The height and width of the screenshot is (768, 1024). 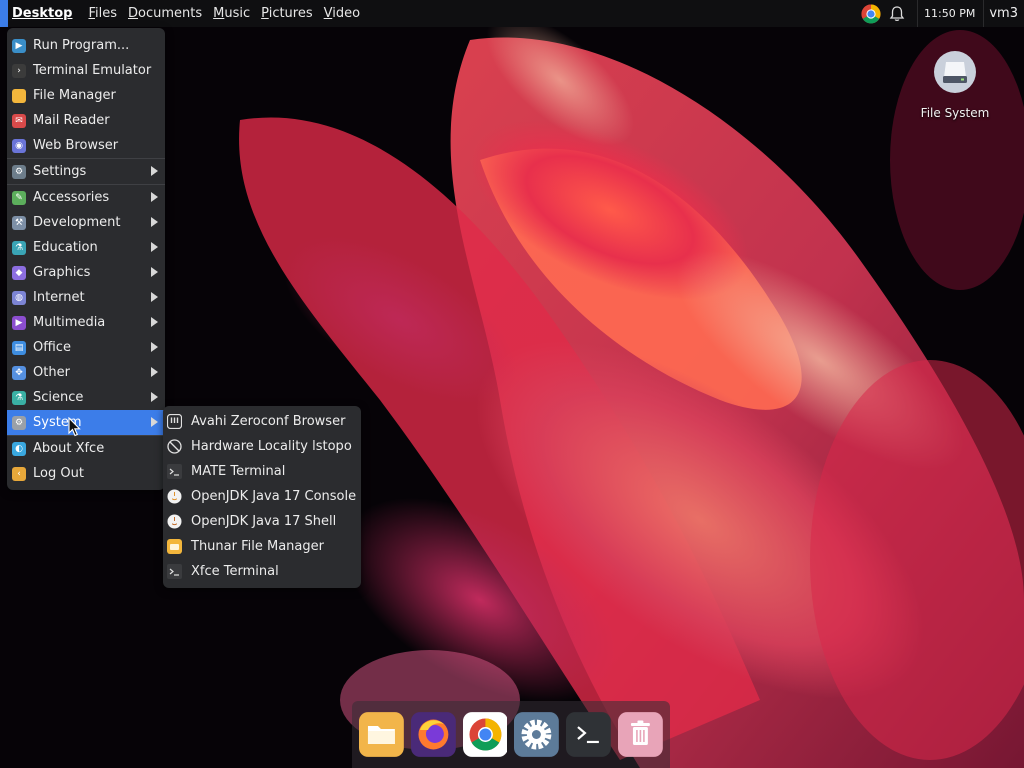 What do you see at coordinates (92, 70) in the screenshot?
I see `menu-item-label: Terminal Emulator` at bounding box center [92, 70].